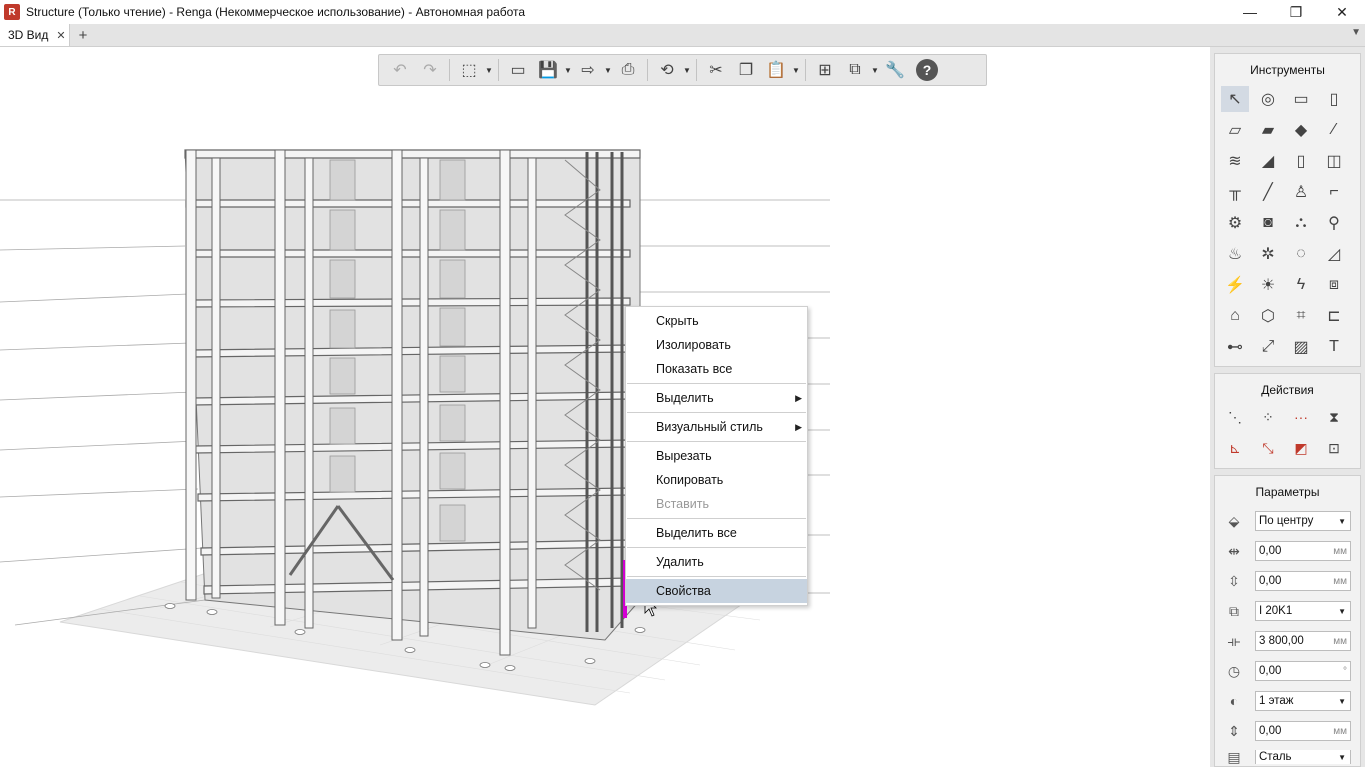  Describe the element at coordinates (400, 70) in the screenshot. I see `undo-icon: ↶` at that location.